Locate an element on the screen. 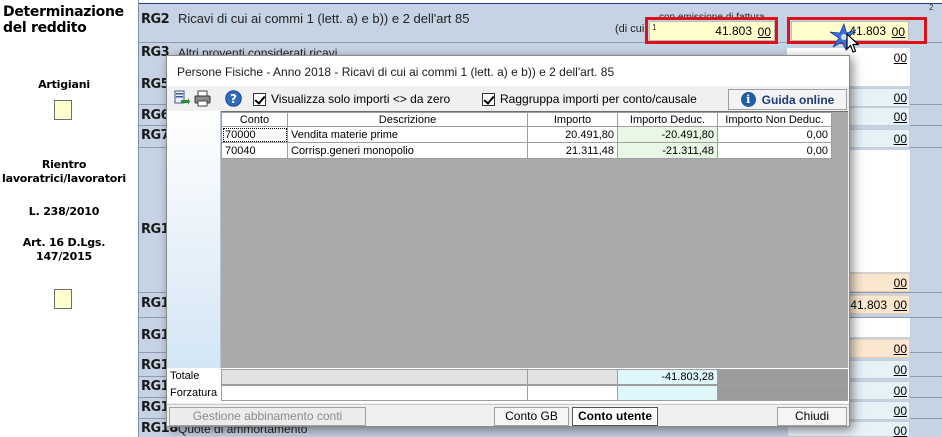 The height and width of the screenshot is (437, 942). top-strip is located at coordinates (540, 2).